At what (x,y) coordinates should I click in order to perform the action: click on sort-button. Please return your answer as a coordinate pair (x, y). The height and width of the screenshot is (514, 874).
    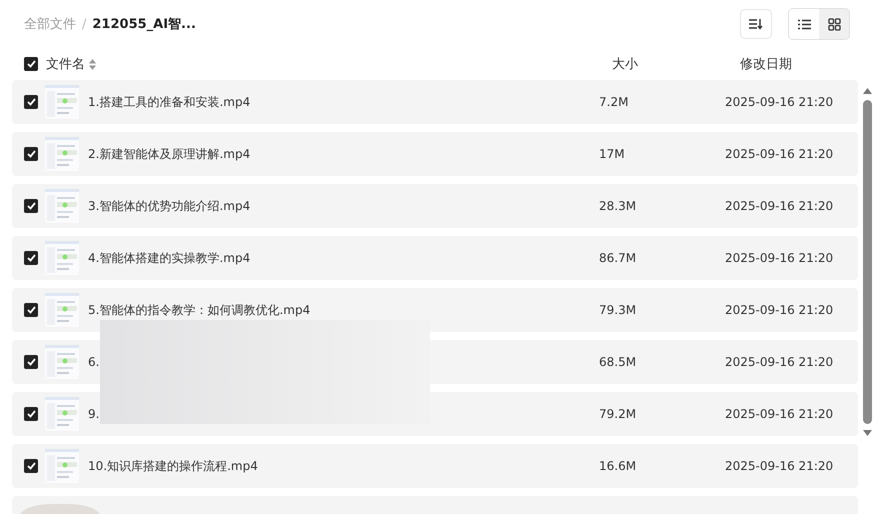
    Looking at the image, I should click on (756, 24).